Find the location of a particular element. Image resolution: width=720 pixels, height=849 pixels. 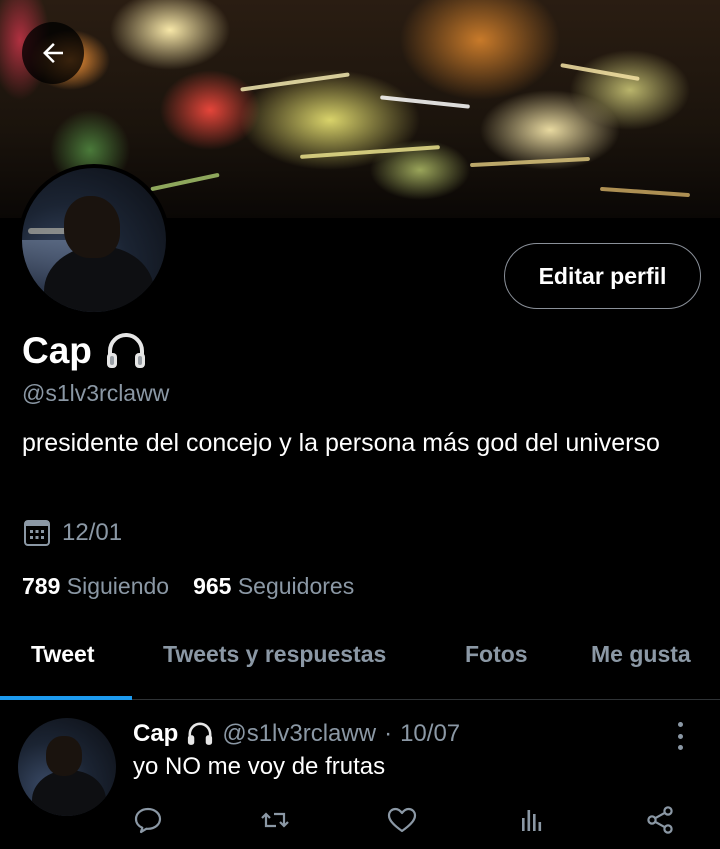

tweet-date: 10/07 is located at coordinates (430, 734).